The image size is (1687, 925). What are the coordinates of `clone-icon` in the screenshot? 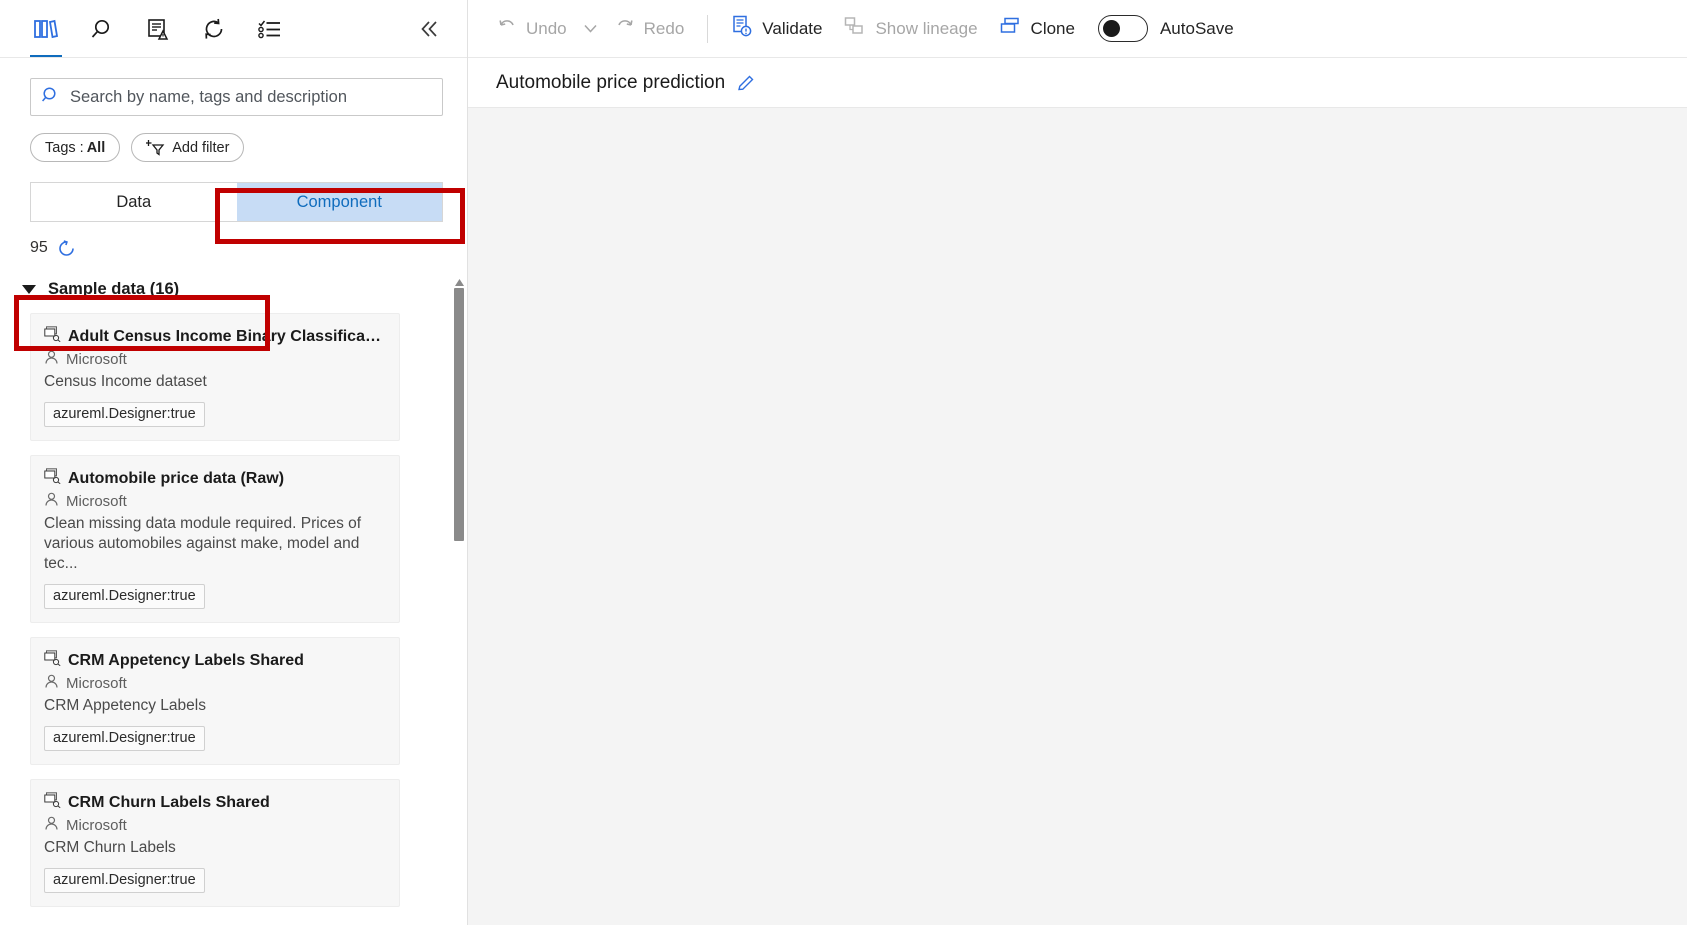 It's located at (1011, 28).